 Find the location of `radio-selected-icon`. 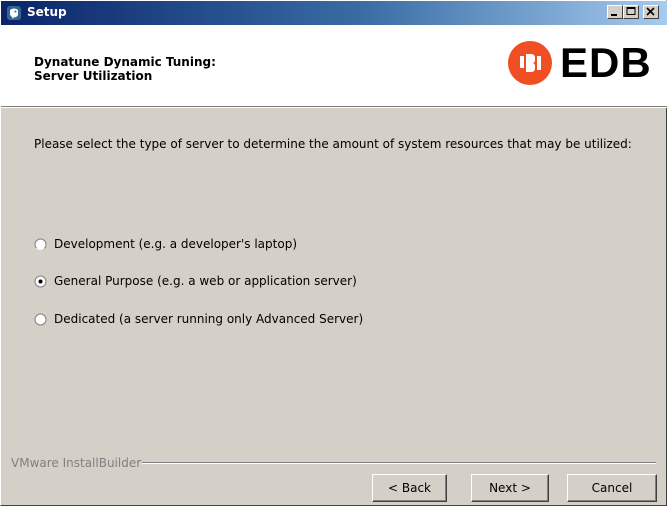

radio-selected-icon is located at coordinates (40, 281).